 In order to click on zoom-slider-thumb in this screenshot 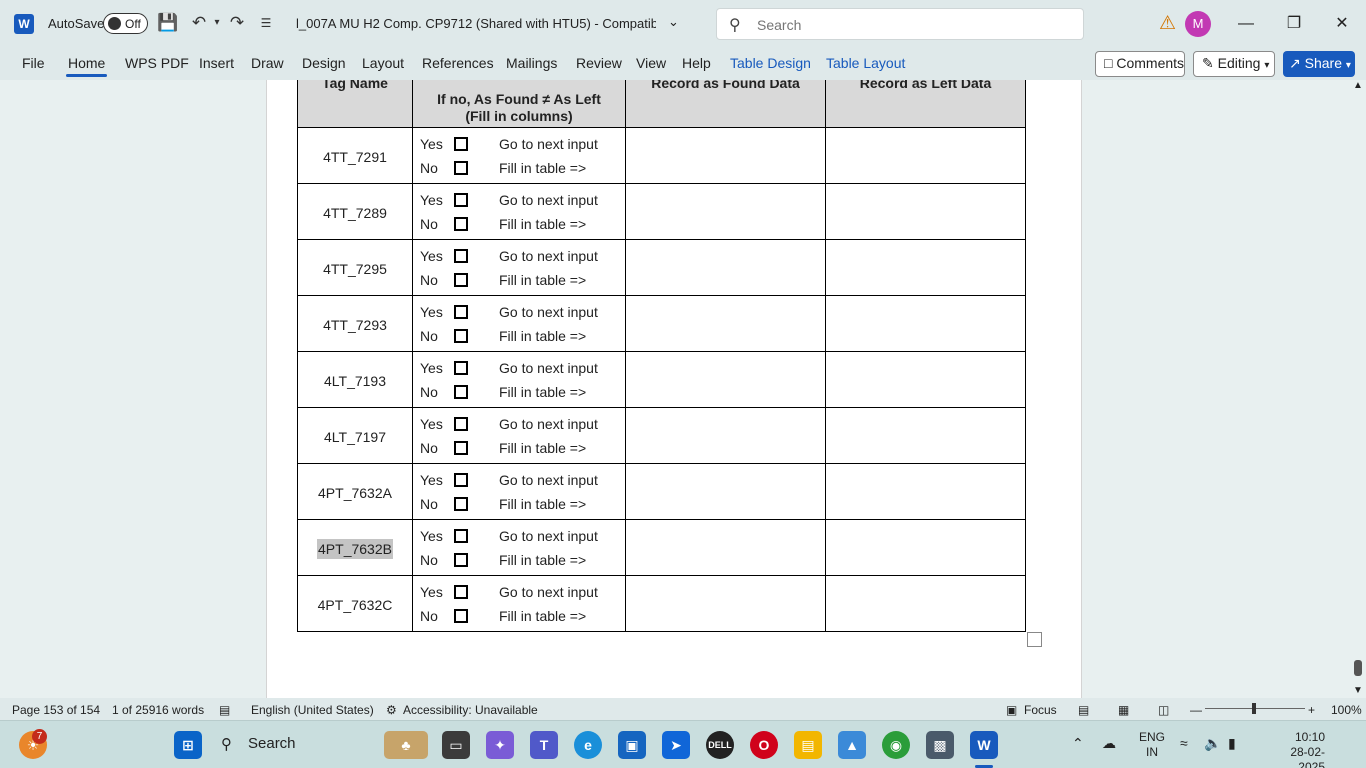, I will do `click(1254, 708)`.